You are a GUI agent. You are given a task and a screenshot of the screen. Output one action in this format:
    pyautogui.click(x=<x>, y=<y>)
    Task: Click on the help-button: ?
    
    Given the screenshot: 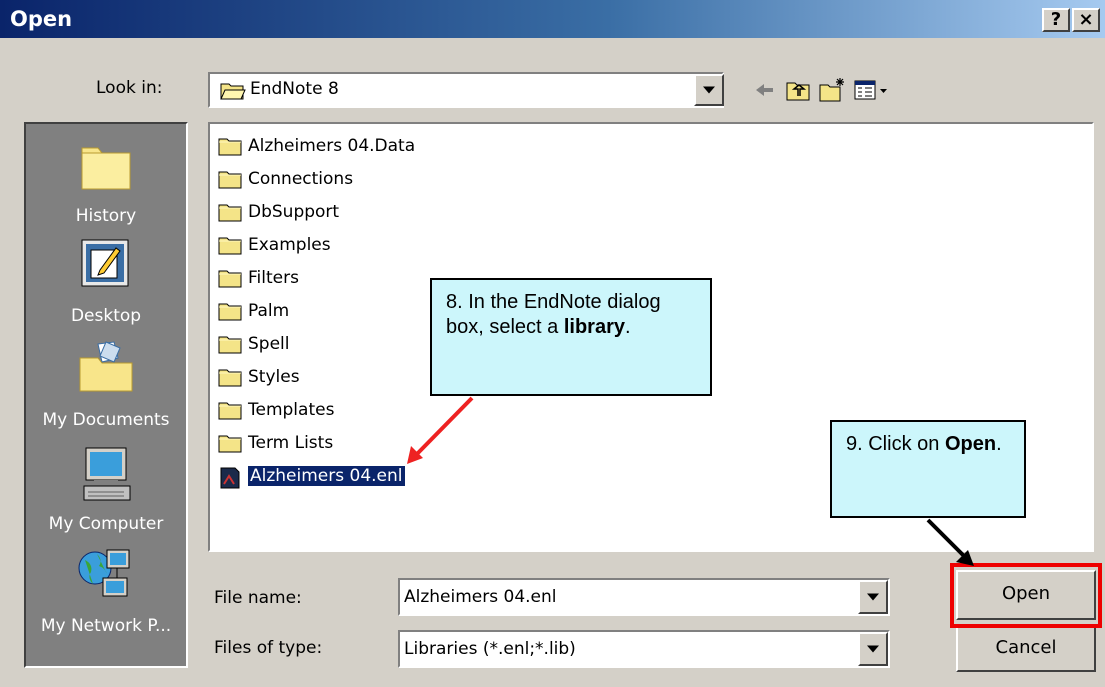 What is the action you would take?
    pyautogui.click(x=1056, y=20)
    